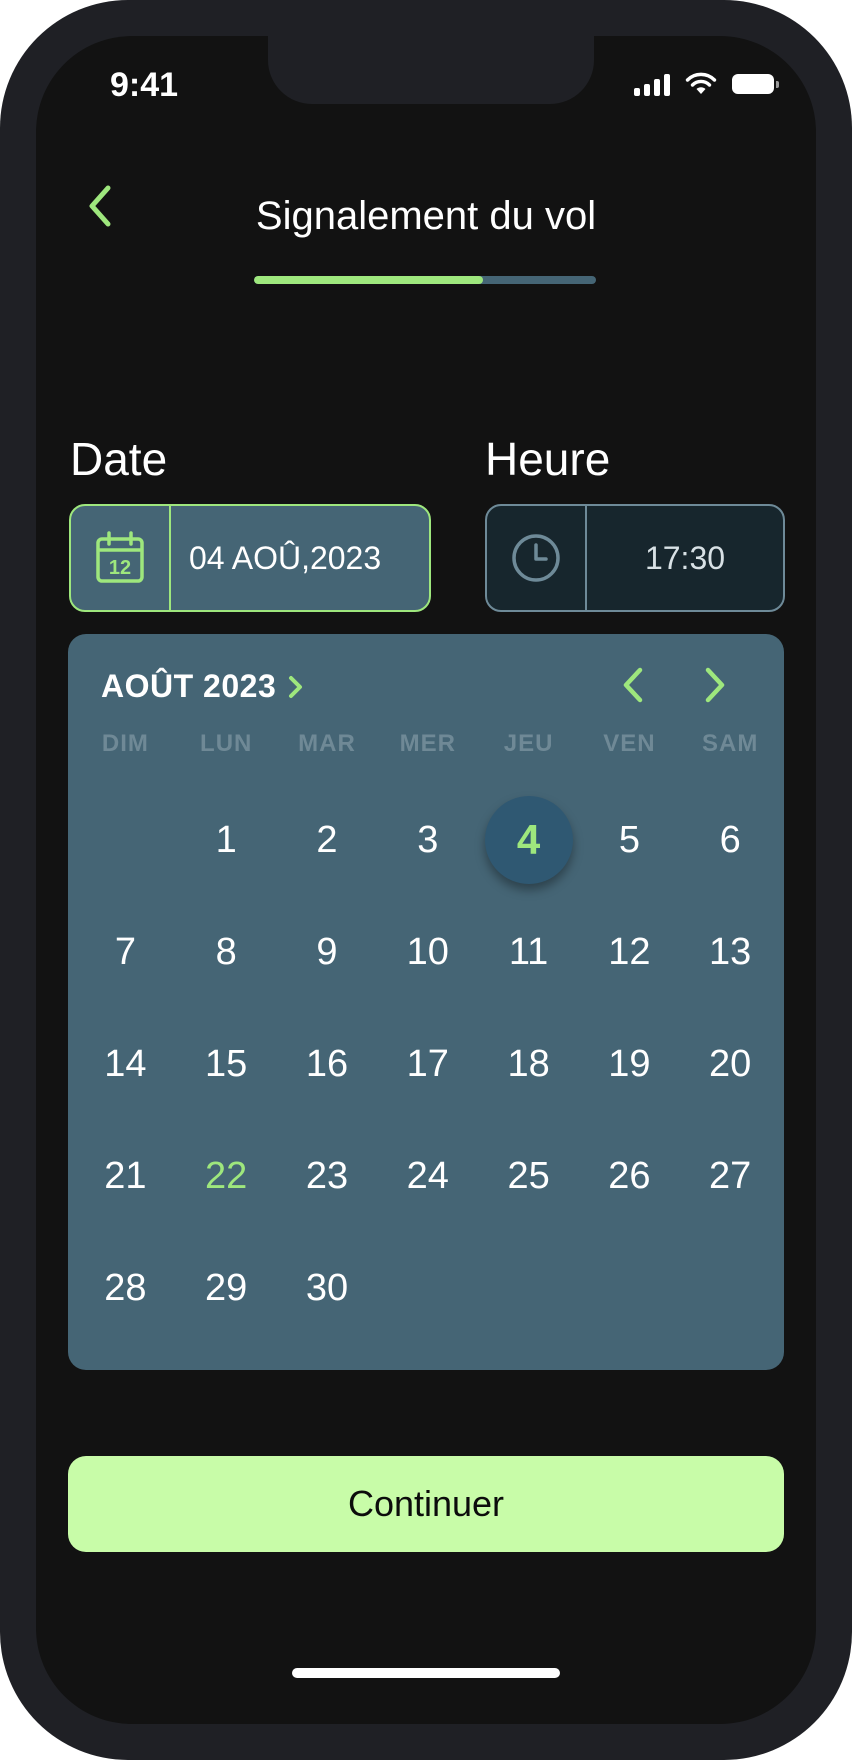 The height and width of the screenshot is (1760, 852). I want to click on calendar-day: 26, so click(629, 1176).